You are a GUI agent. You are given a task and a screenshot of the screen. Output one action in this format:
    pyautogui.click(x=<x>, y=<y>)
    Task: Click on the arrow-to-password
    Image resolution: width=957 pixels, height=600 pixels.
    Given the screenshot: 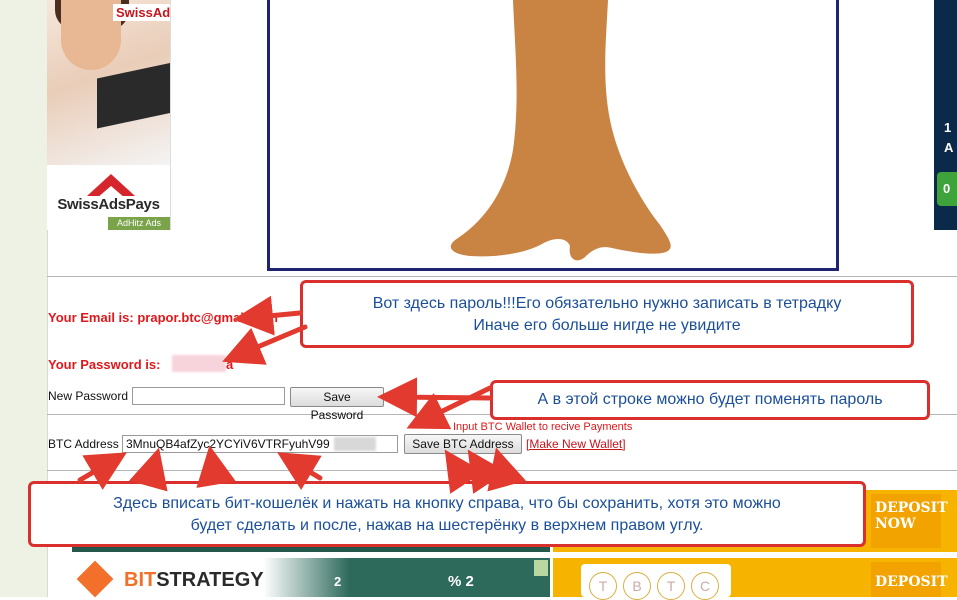 What is the action you would take?
    pyautogui.click(x=265, y=344)
    